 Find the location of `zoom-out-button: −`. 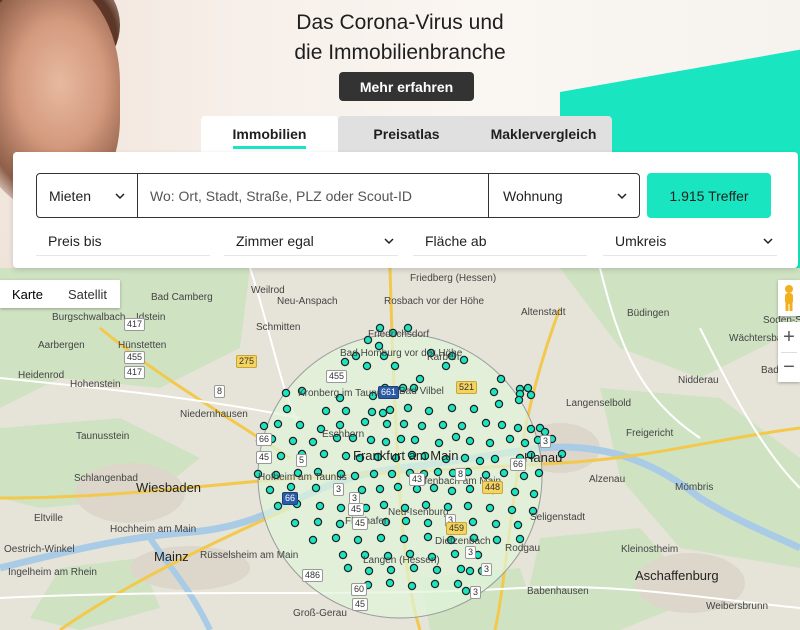

zoom-out-button: − is located at coordinates (789, 367).